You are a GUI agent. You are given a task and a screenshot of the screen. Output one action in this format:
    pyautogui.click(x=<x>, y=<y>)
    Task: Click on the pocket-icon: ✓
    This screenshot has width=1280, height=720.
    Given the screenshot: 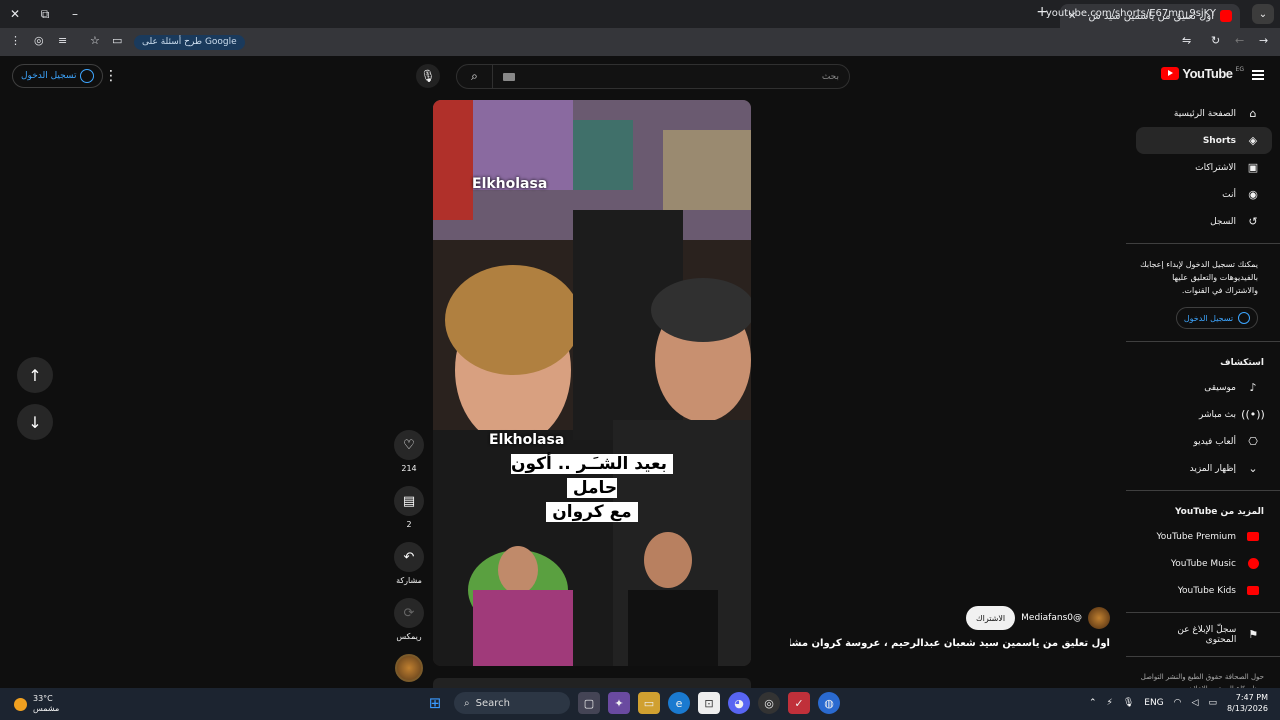 What is the action you would take?
    pyautogui.click(x=799, y=703)
    